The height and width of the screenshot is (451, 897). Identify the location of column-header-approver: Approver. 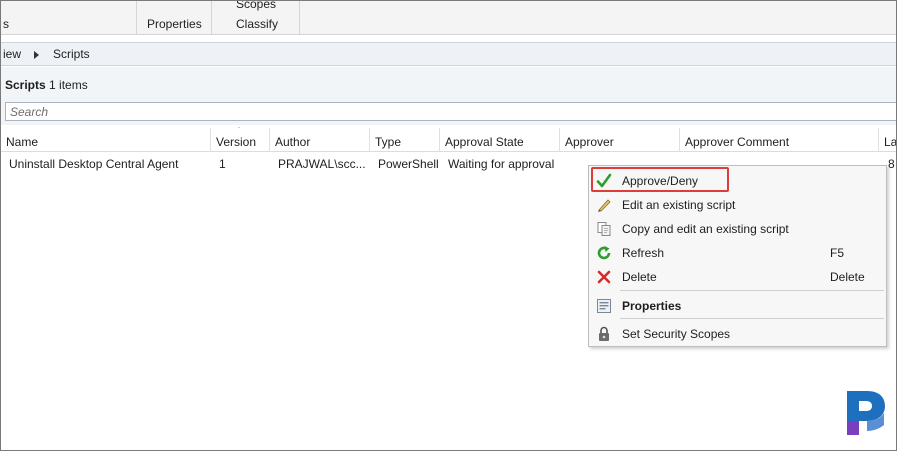
(620, 140).